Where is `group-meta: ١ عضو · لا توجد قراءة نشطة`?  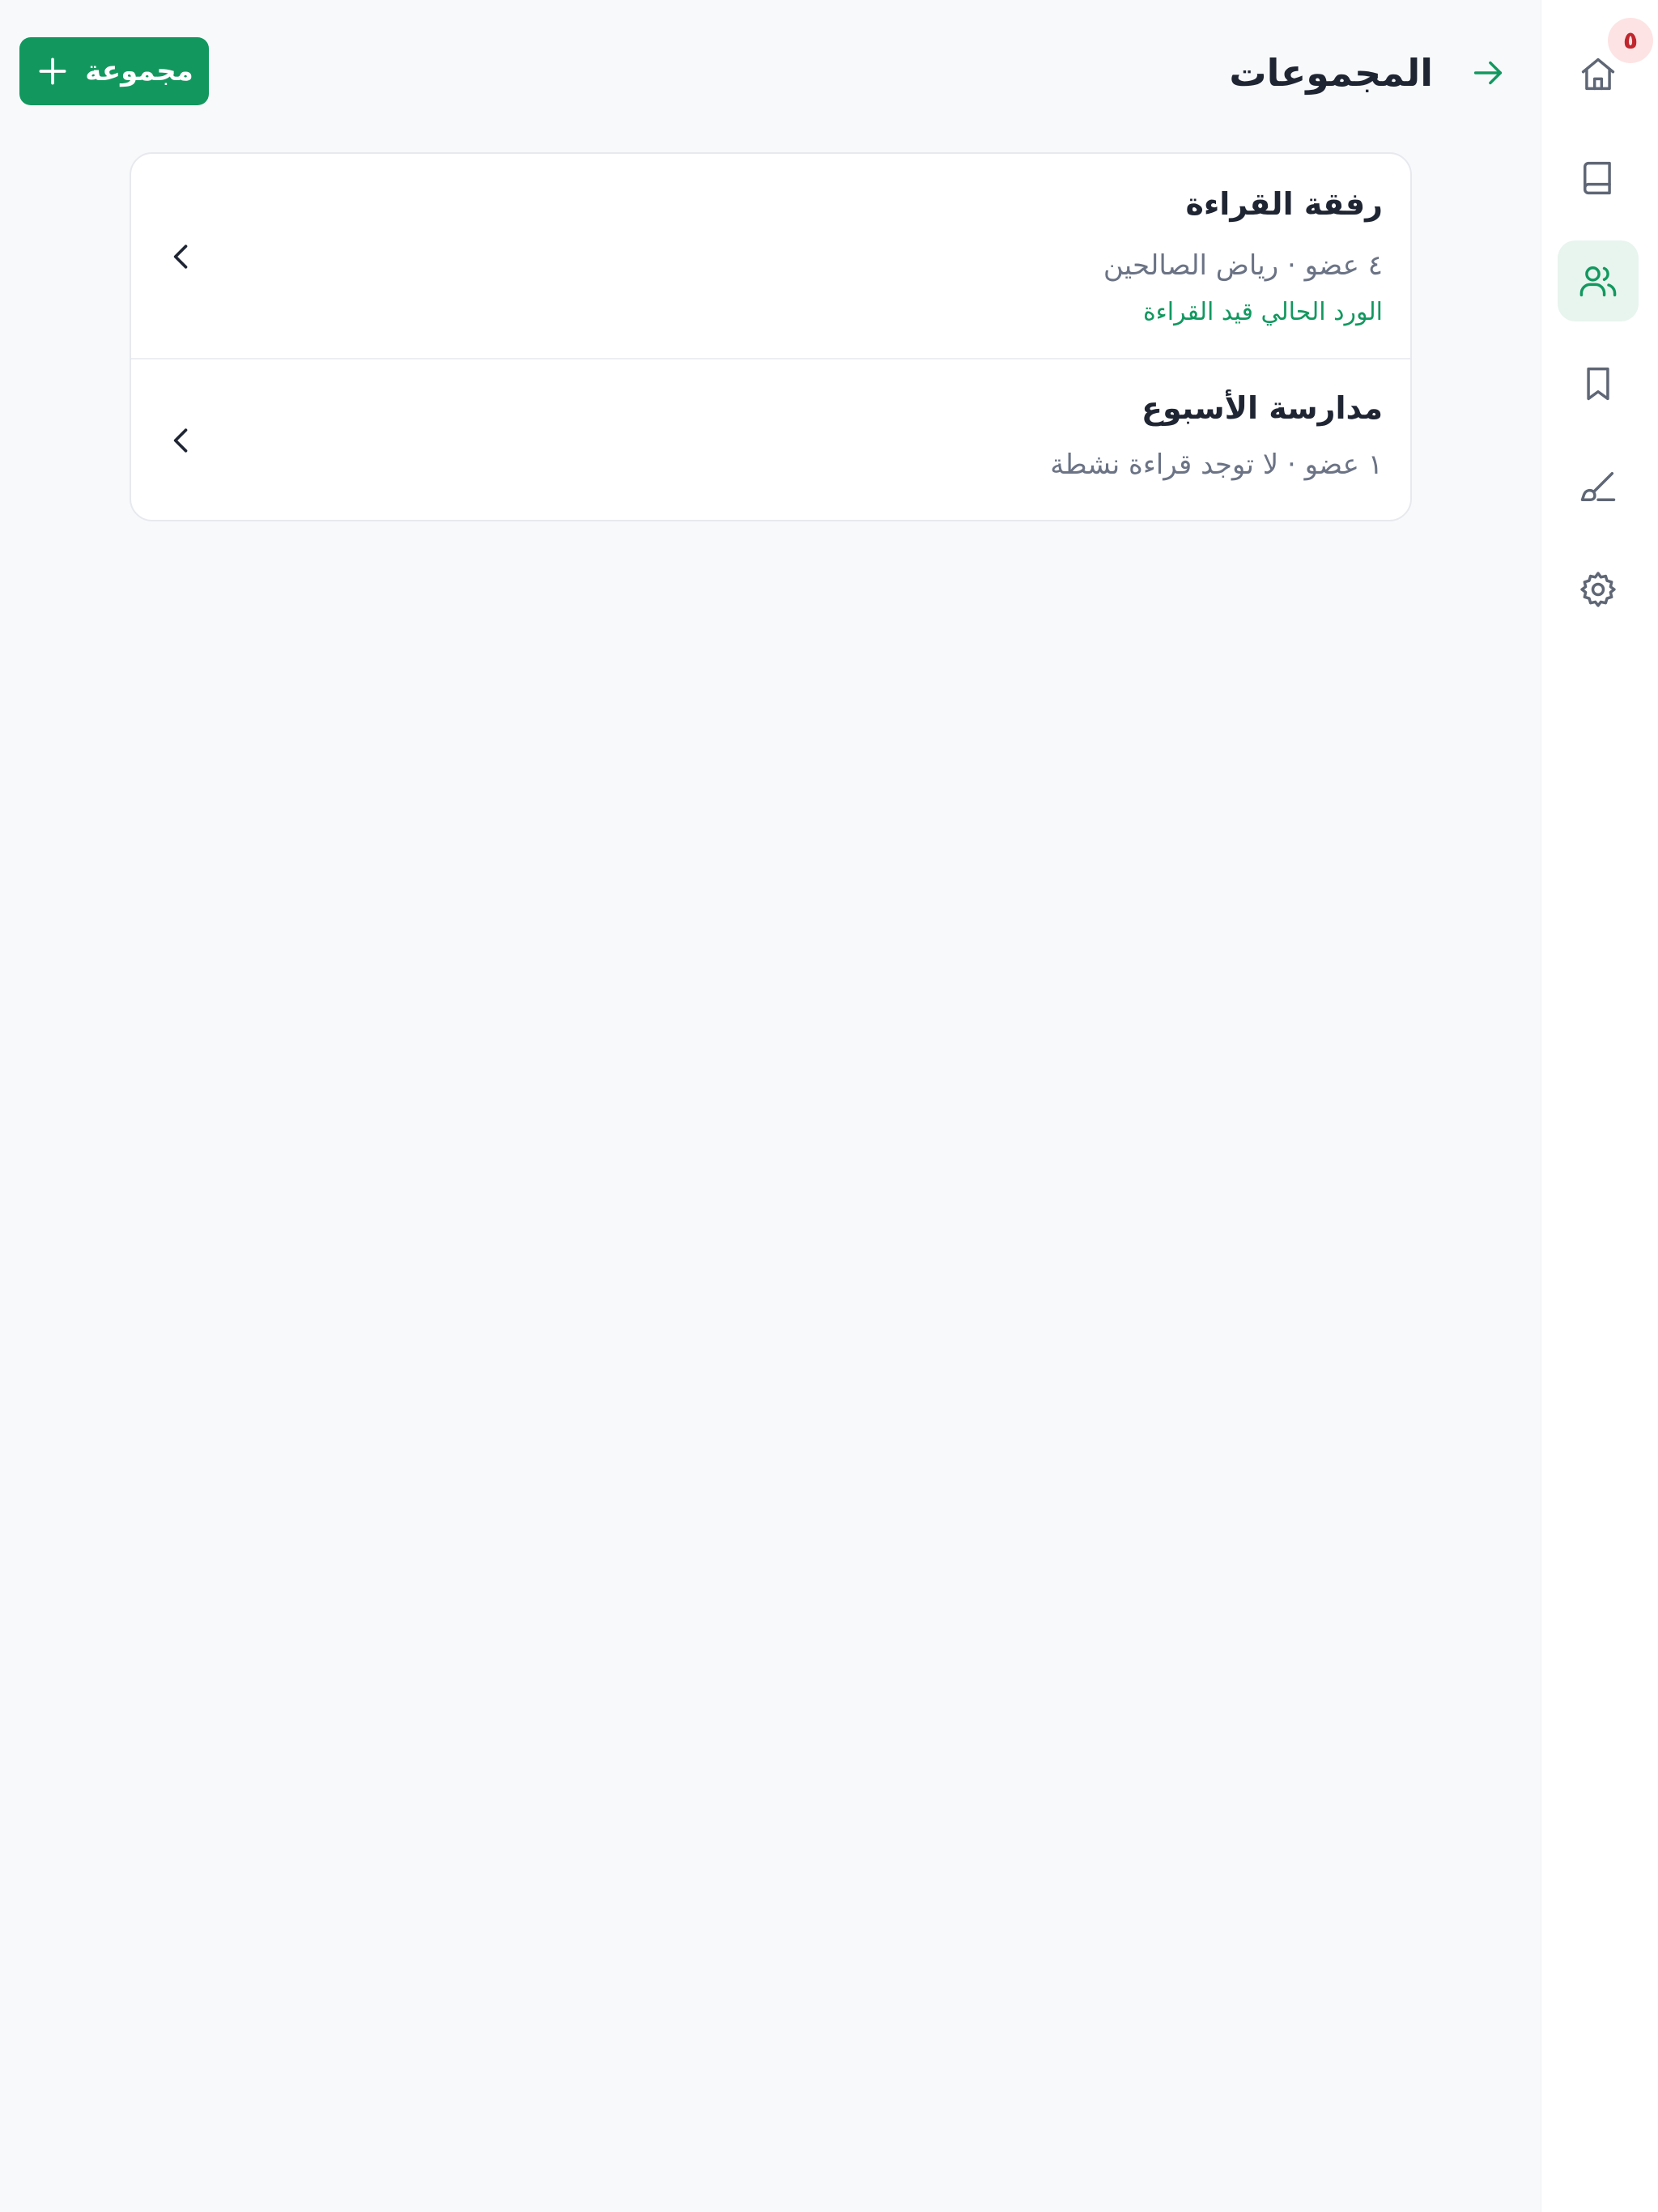
group-meta: ١ عضو · لا توجد قراءة نشطة is located at coordinates (1216, 465).